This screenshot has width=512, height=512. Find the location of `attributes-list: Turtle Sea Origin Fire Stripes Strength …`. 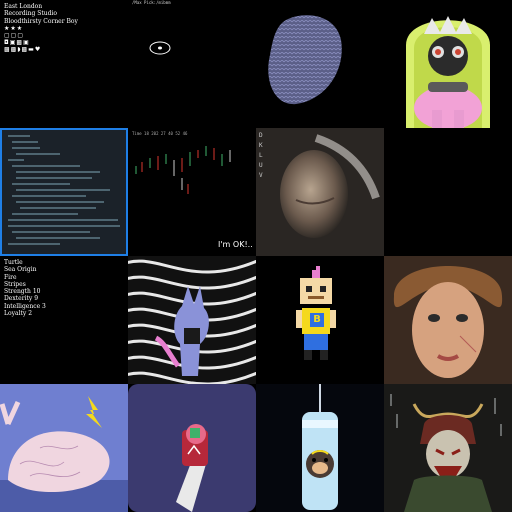

attributes-list: Turtle Sea Origin Fire Stripes Strength … is located at coordinates (25, 288).